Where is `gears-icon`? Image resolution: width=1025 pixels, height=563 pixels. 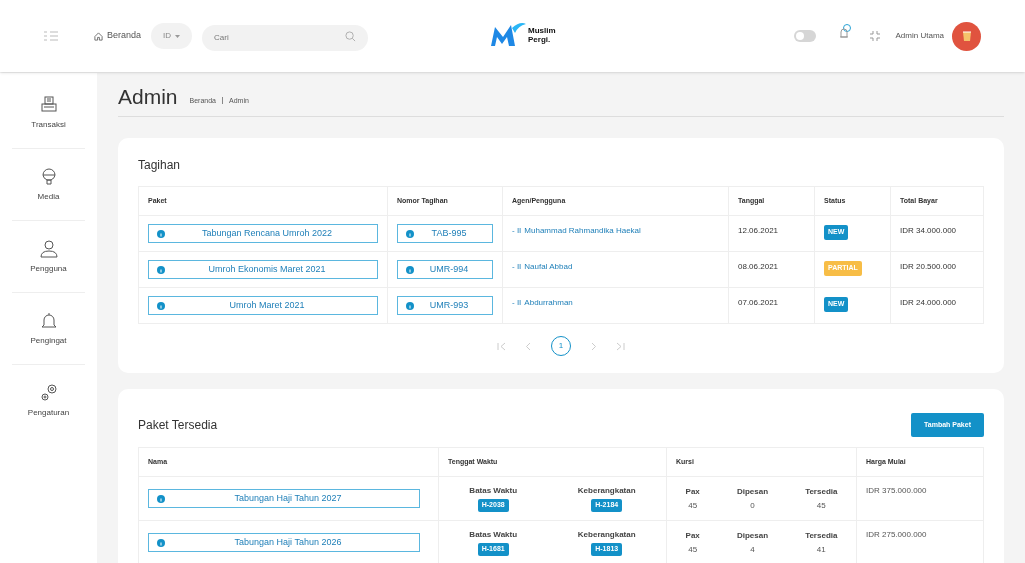
gears-icon is located at coordinates (48, 393).